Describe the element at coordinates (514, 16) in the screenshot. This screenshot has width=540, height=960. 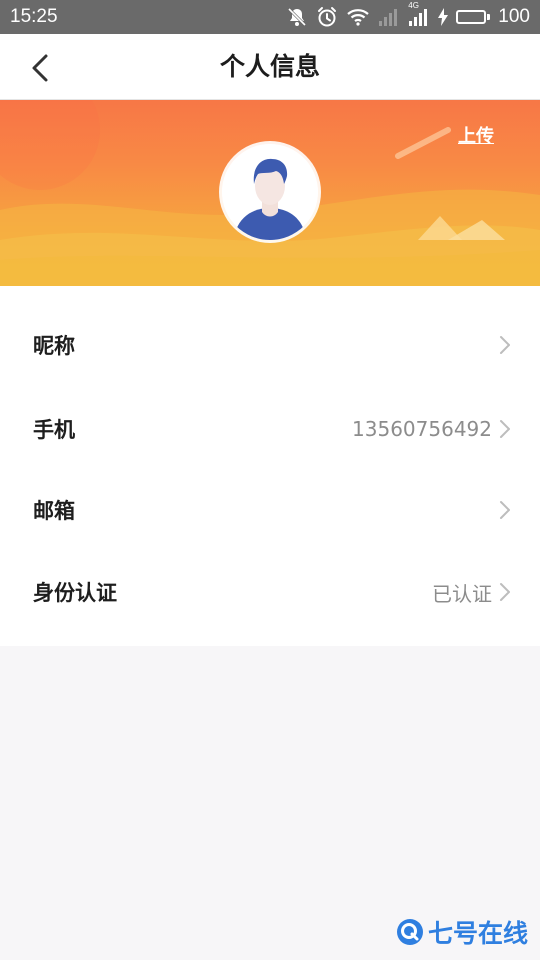
I see `battery-level: 100` at that location.